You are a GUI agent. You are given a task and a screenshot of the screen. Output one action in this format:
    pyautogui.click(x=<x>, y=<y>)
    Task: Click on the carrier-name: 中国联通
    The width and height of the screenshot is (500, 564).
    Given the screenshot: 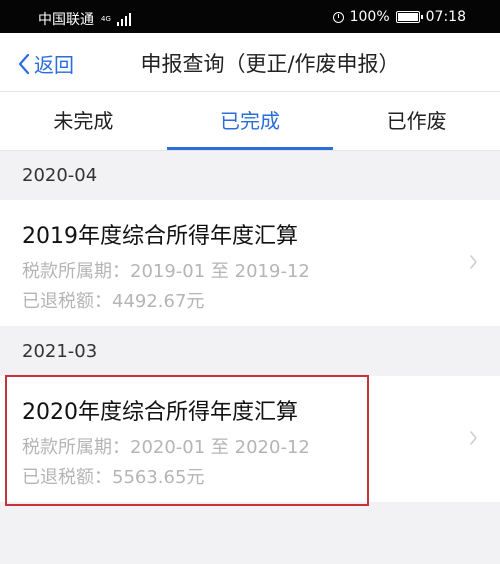 What is the action you would take?
    pyautogui.click(x=66, y=20)
    